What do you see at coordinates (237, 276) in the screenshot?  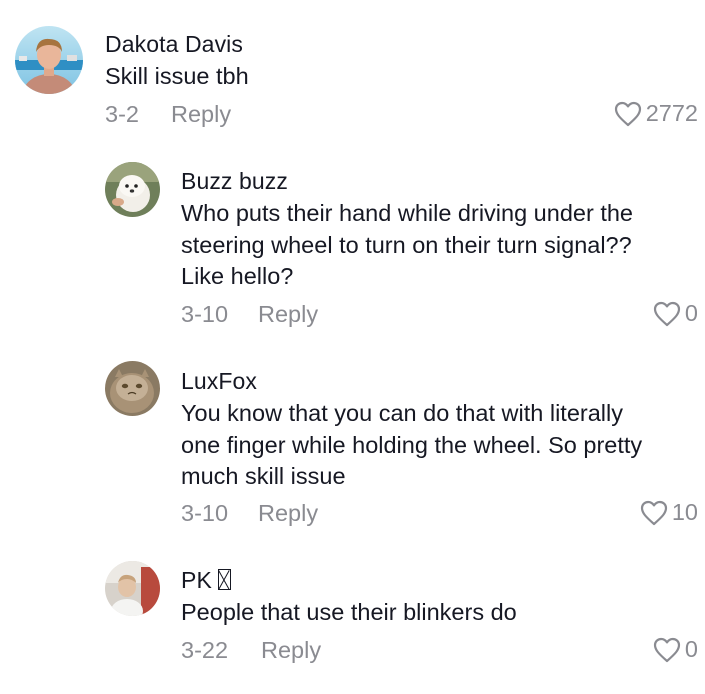 I see `comment-text-line: Like hello?` at bounding box center [237, 276].